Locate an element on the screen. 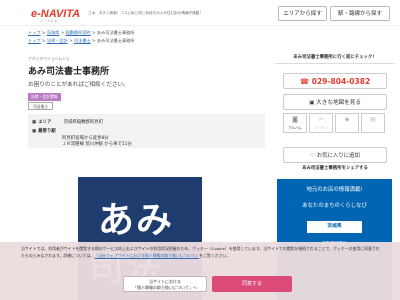  album-button: ◙ アルバム is located at coordinates (295, 123).